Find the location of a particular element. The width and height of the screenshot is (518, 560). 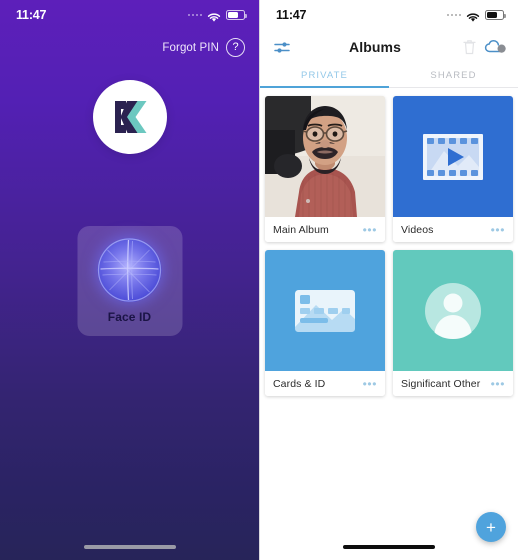

page-title: Albums is located at coordinates (375, 47).